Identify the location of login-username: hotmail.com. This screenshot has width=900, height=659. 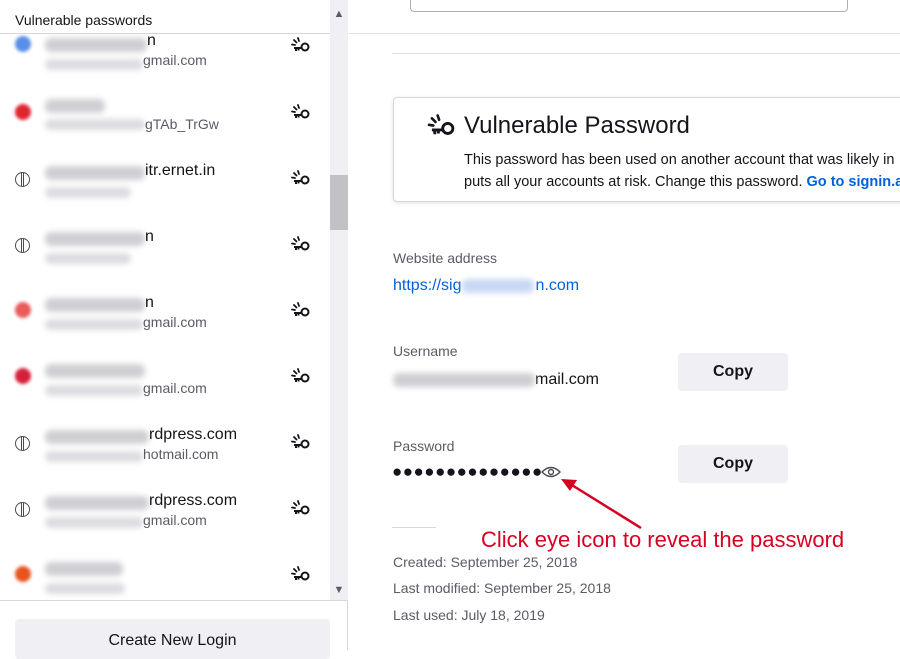
(181, 454).